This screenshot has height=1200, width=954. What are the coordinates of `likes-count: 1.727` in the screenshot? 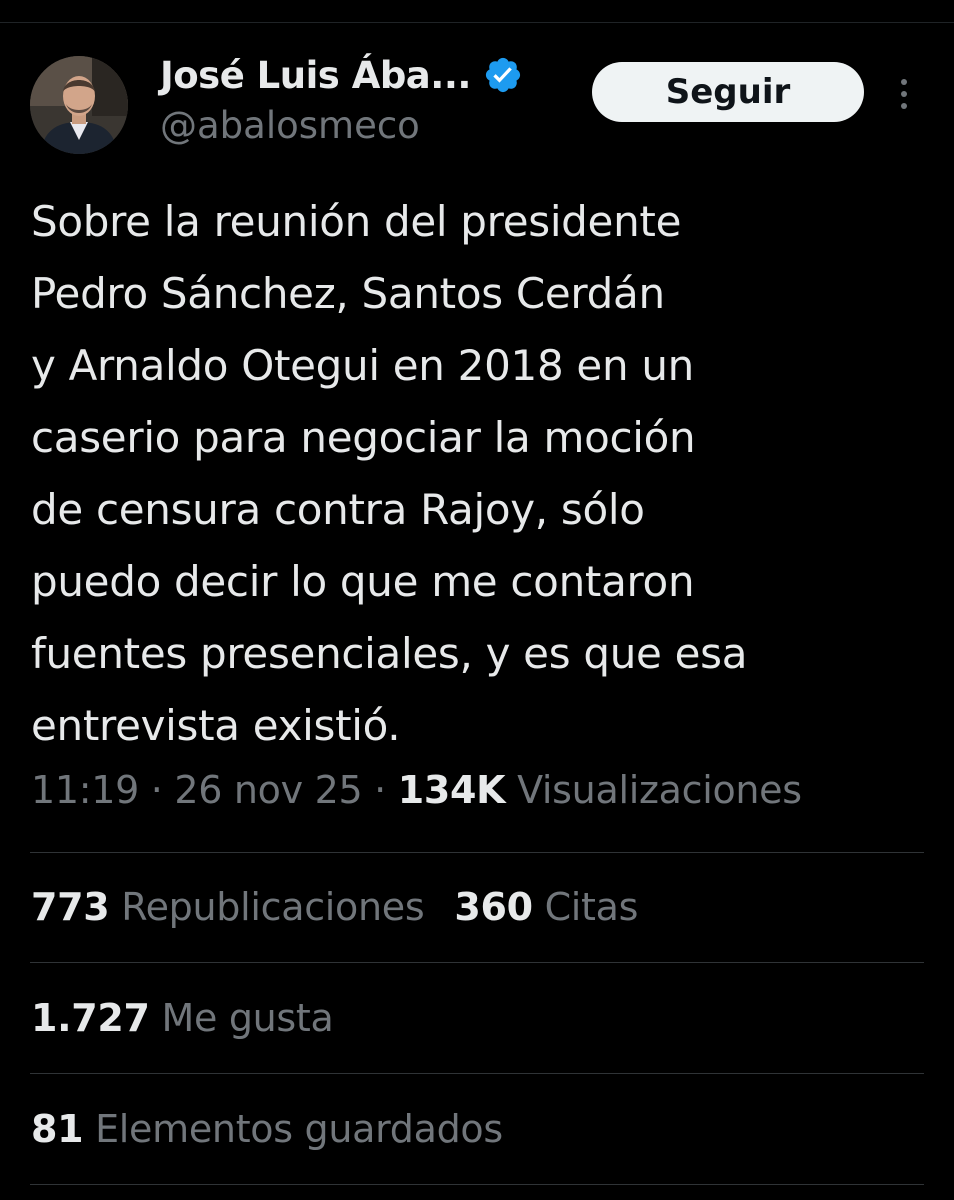 It's located at (90, 1018).